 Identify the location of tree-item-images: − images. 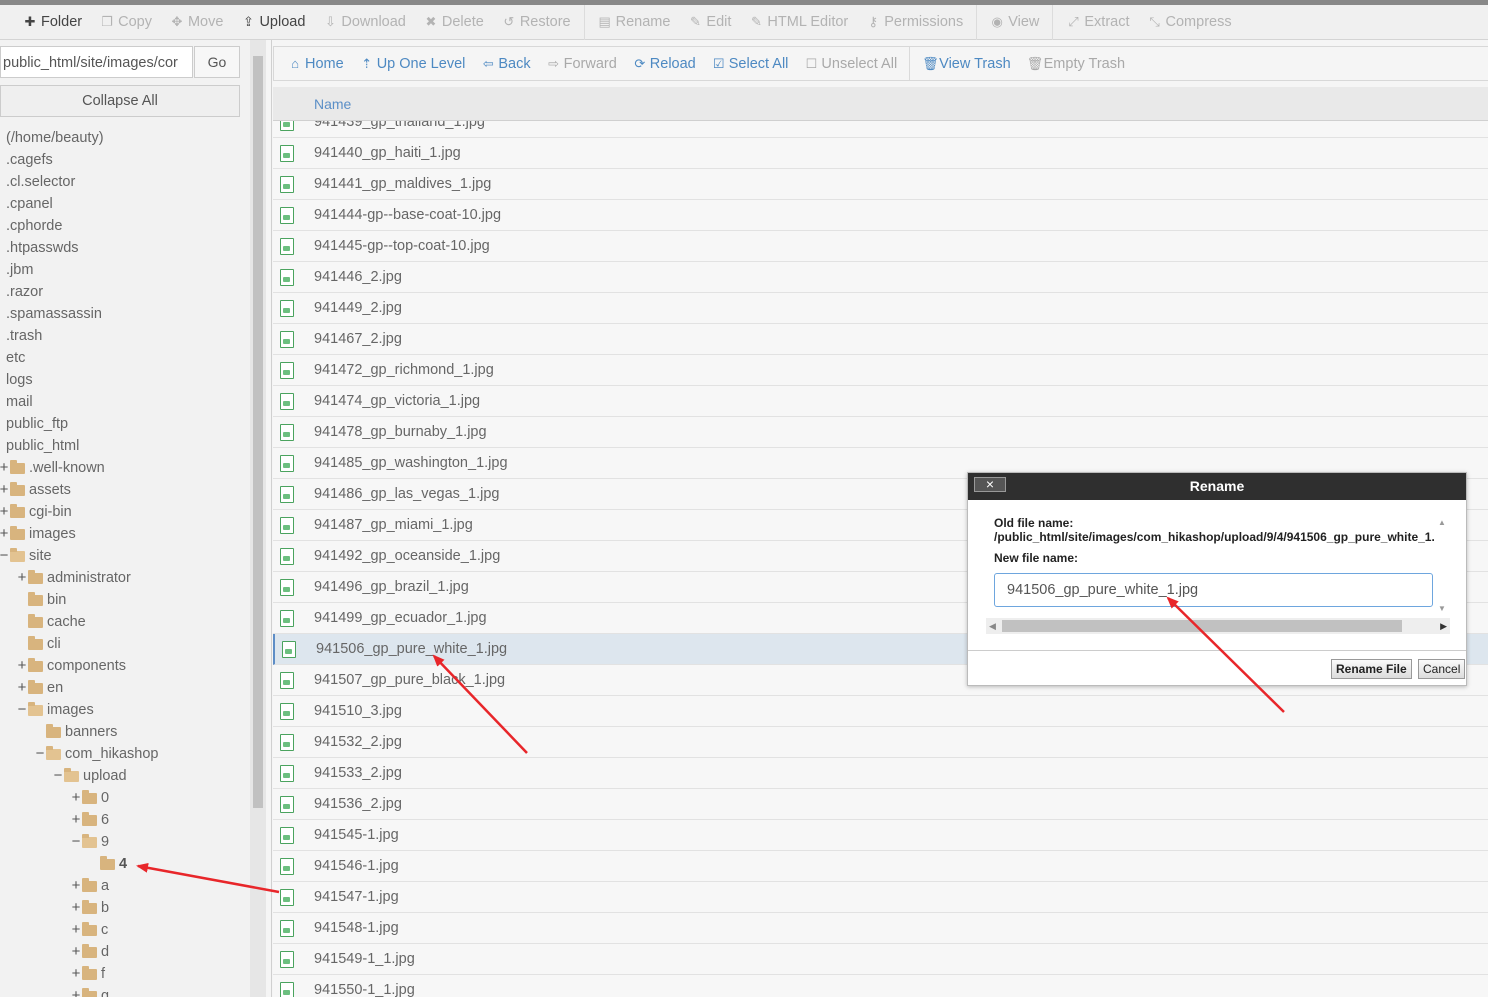
(55, 710).